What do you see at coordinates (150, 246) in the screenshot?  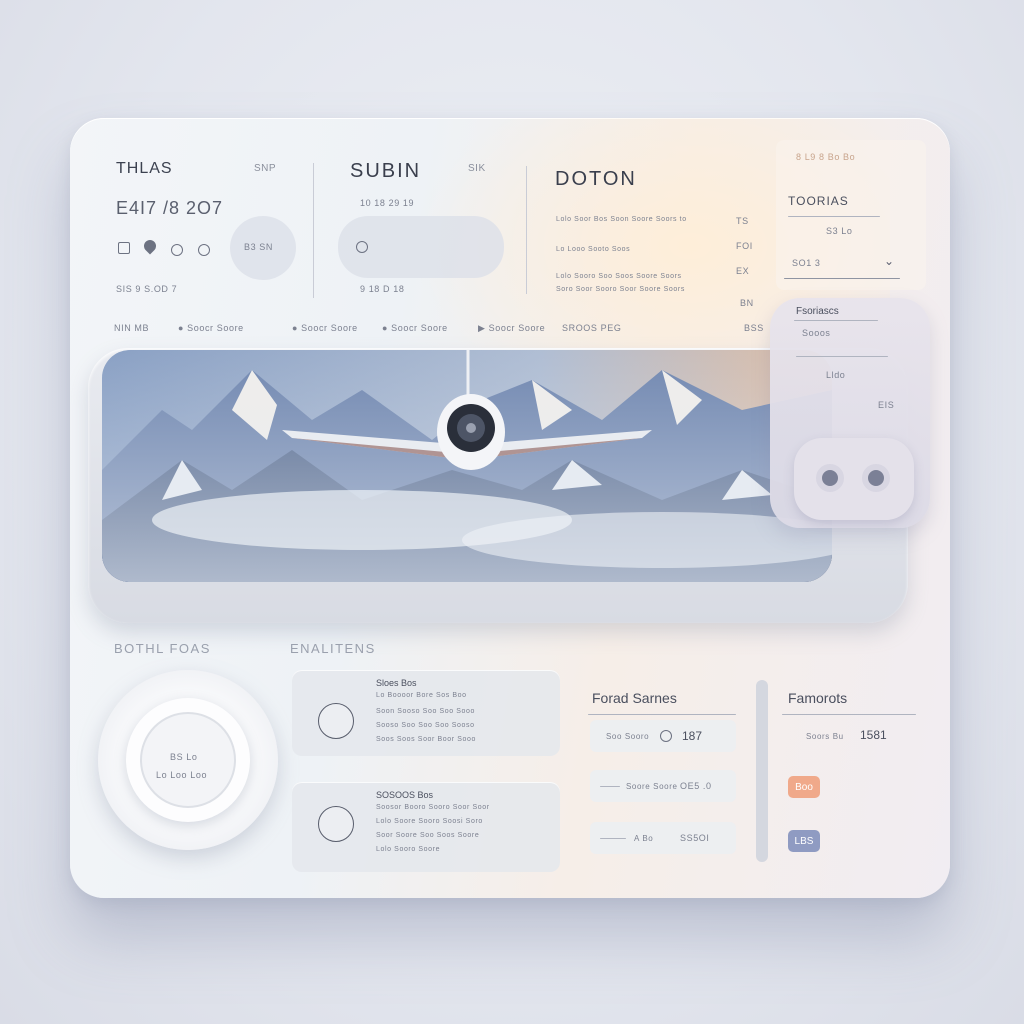 I see `drop-icon` at bounding box center [150, 246].